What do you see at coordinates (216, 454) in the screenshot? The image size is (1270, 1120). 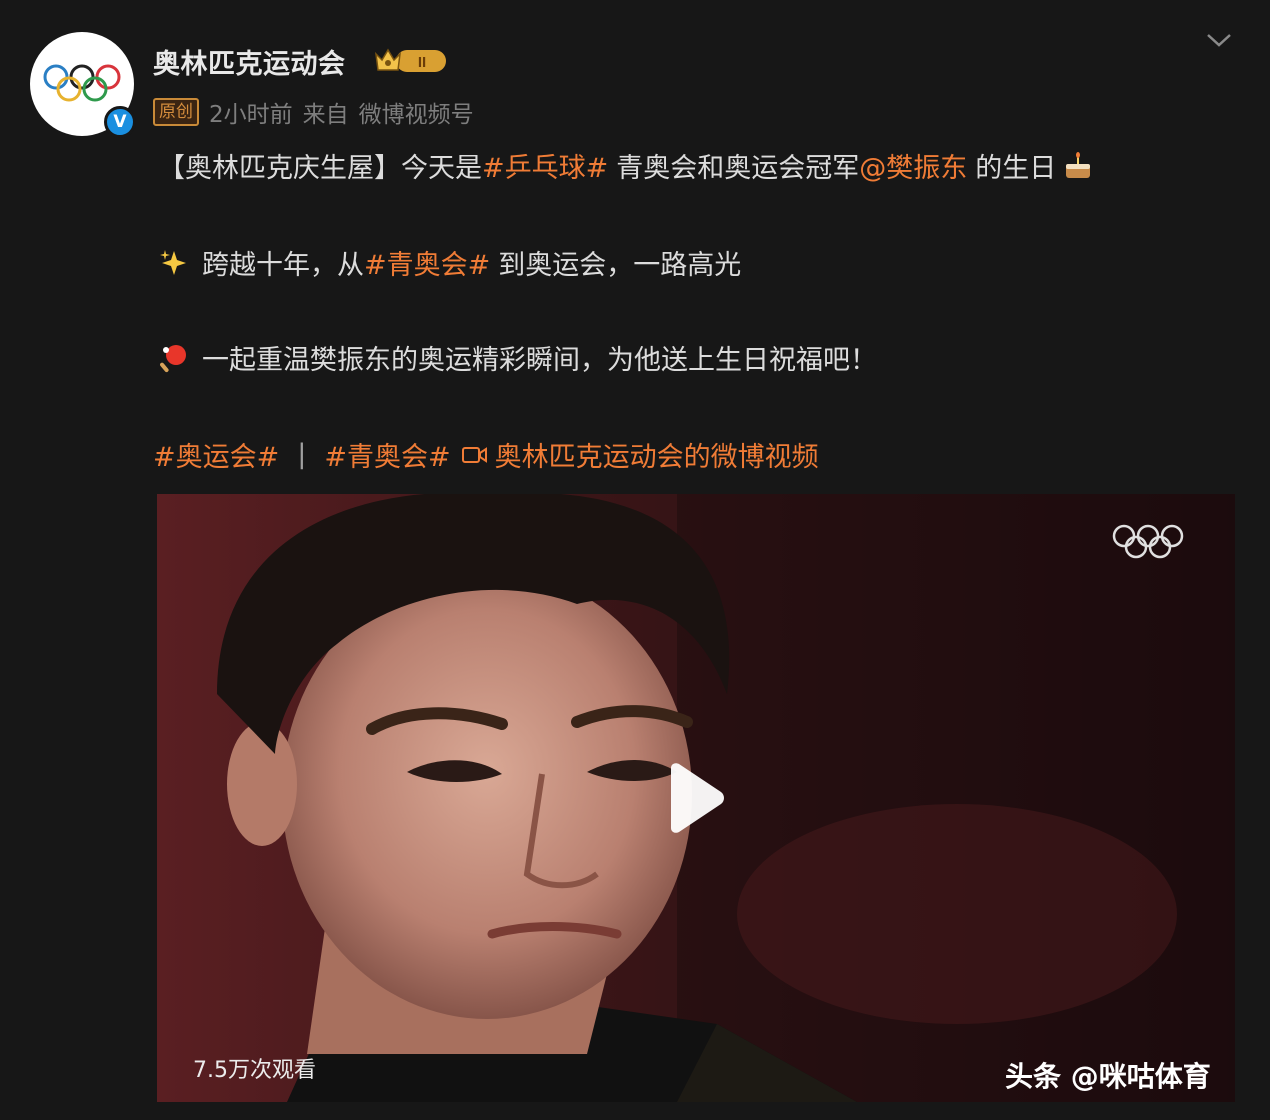 I see `hashtag-olympics: #奥运会#` at bounding box center [216, 454].